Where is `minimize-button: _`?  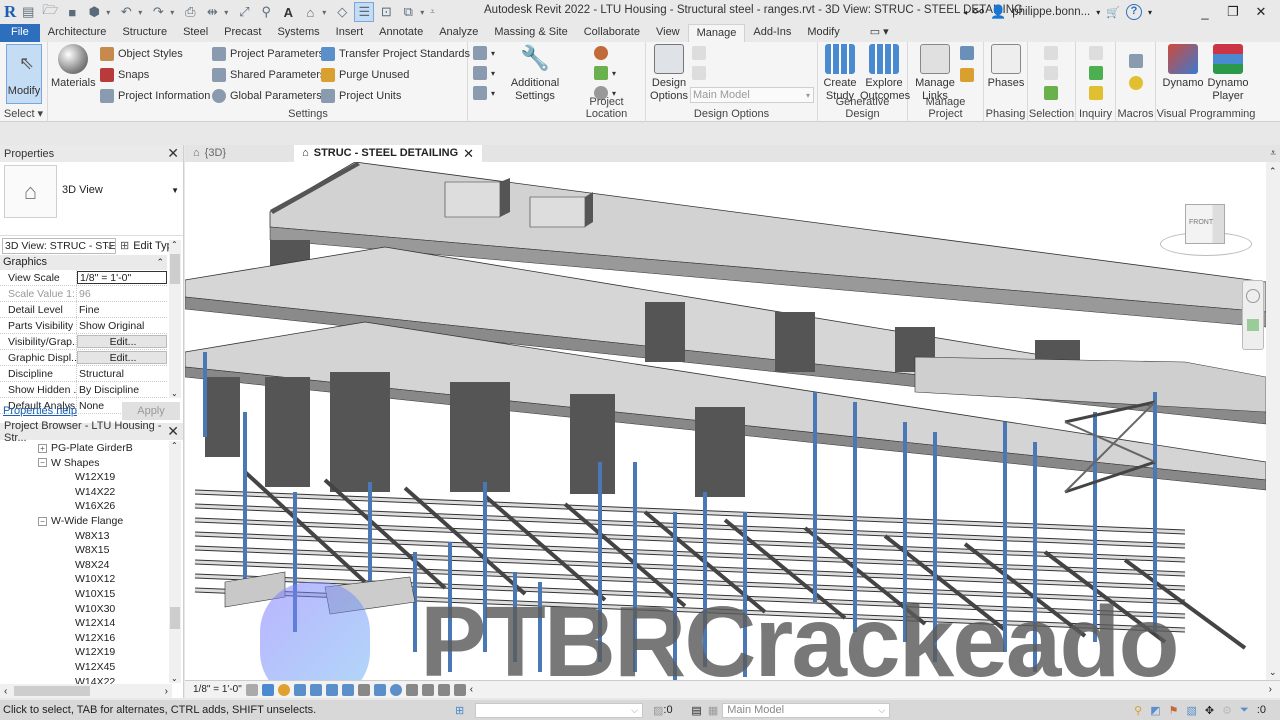
minimize-button: _ is located at coordinates (1205, 12).